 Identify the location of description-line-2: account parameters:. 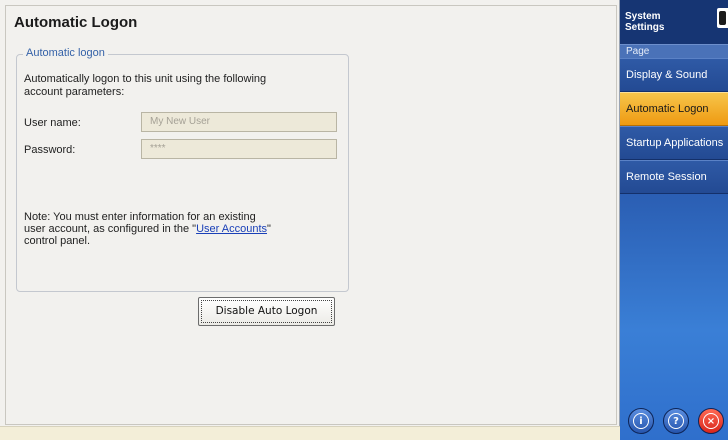
(74, 92).